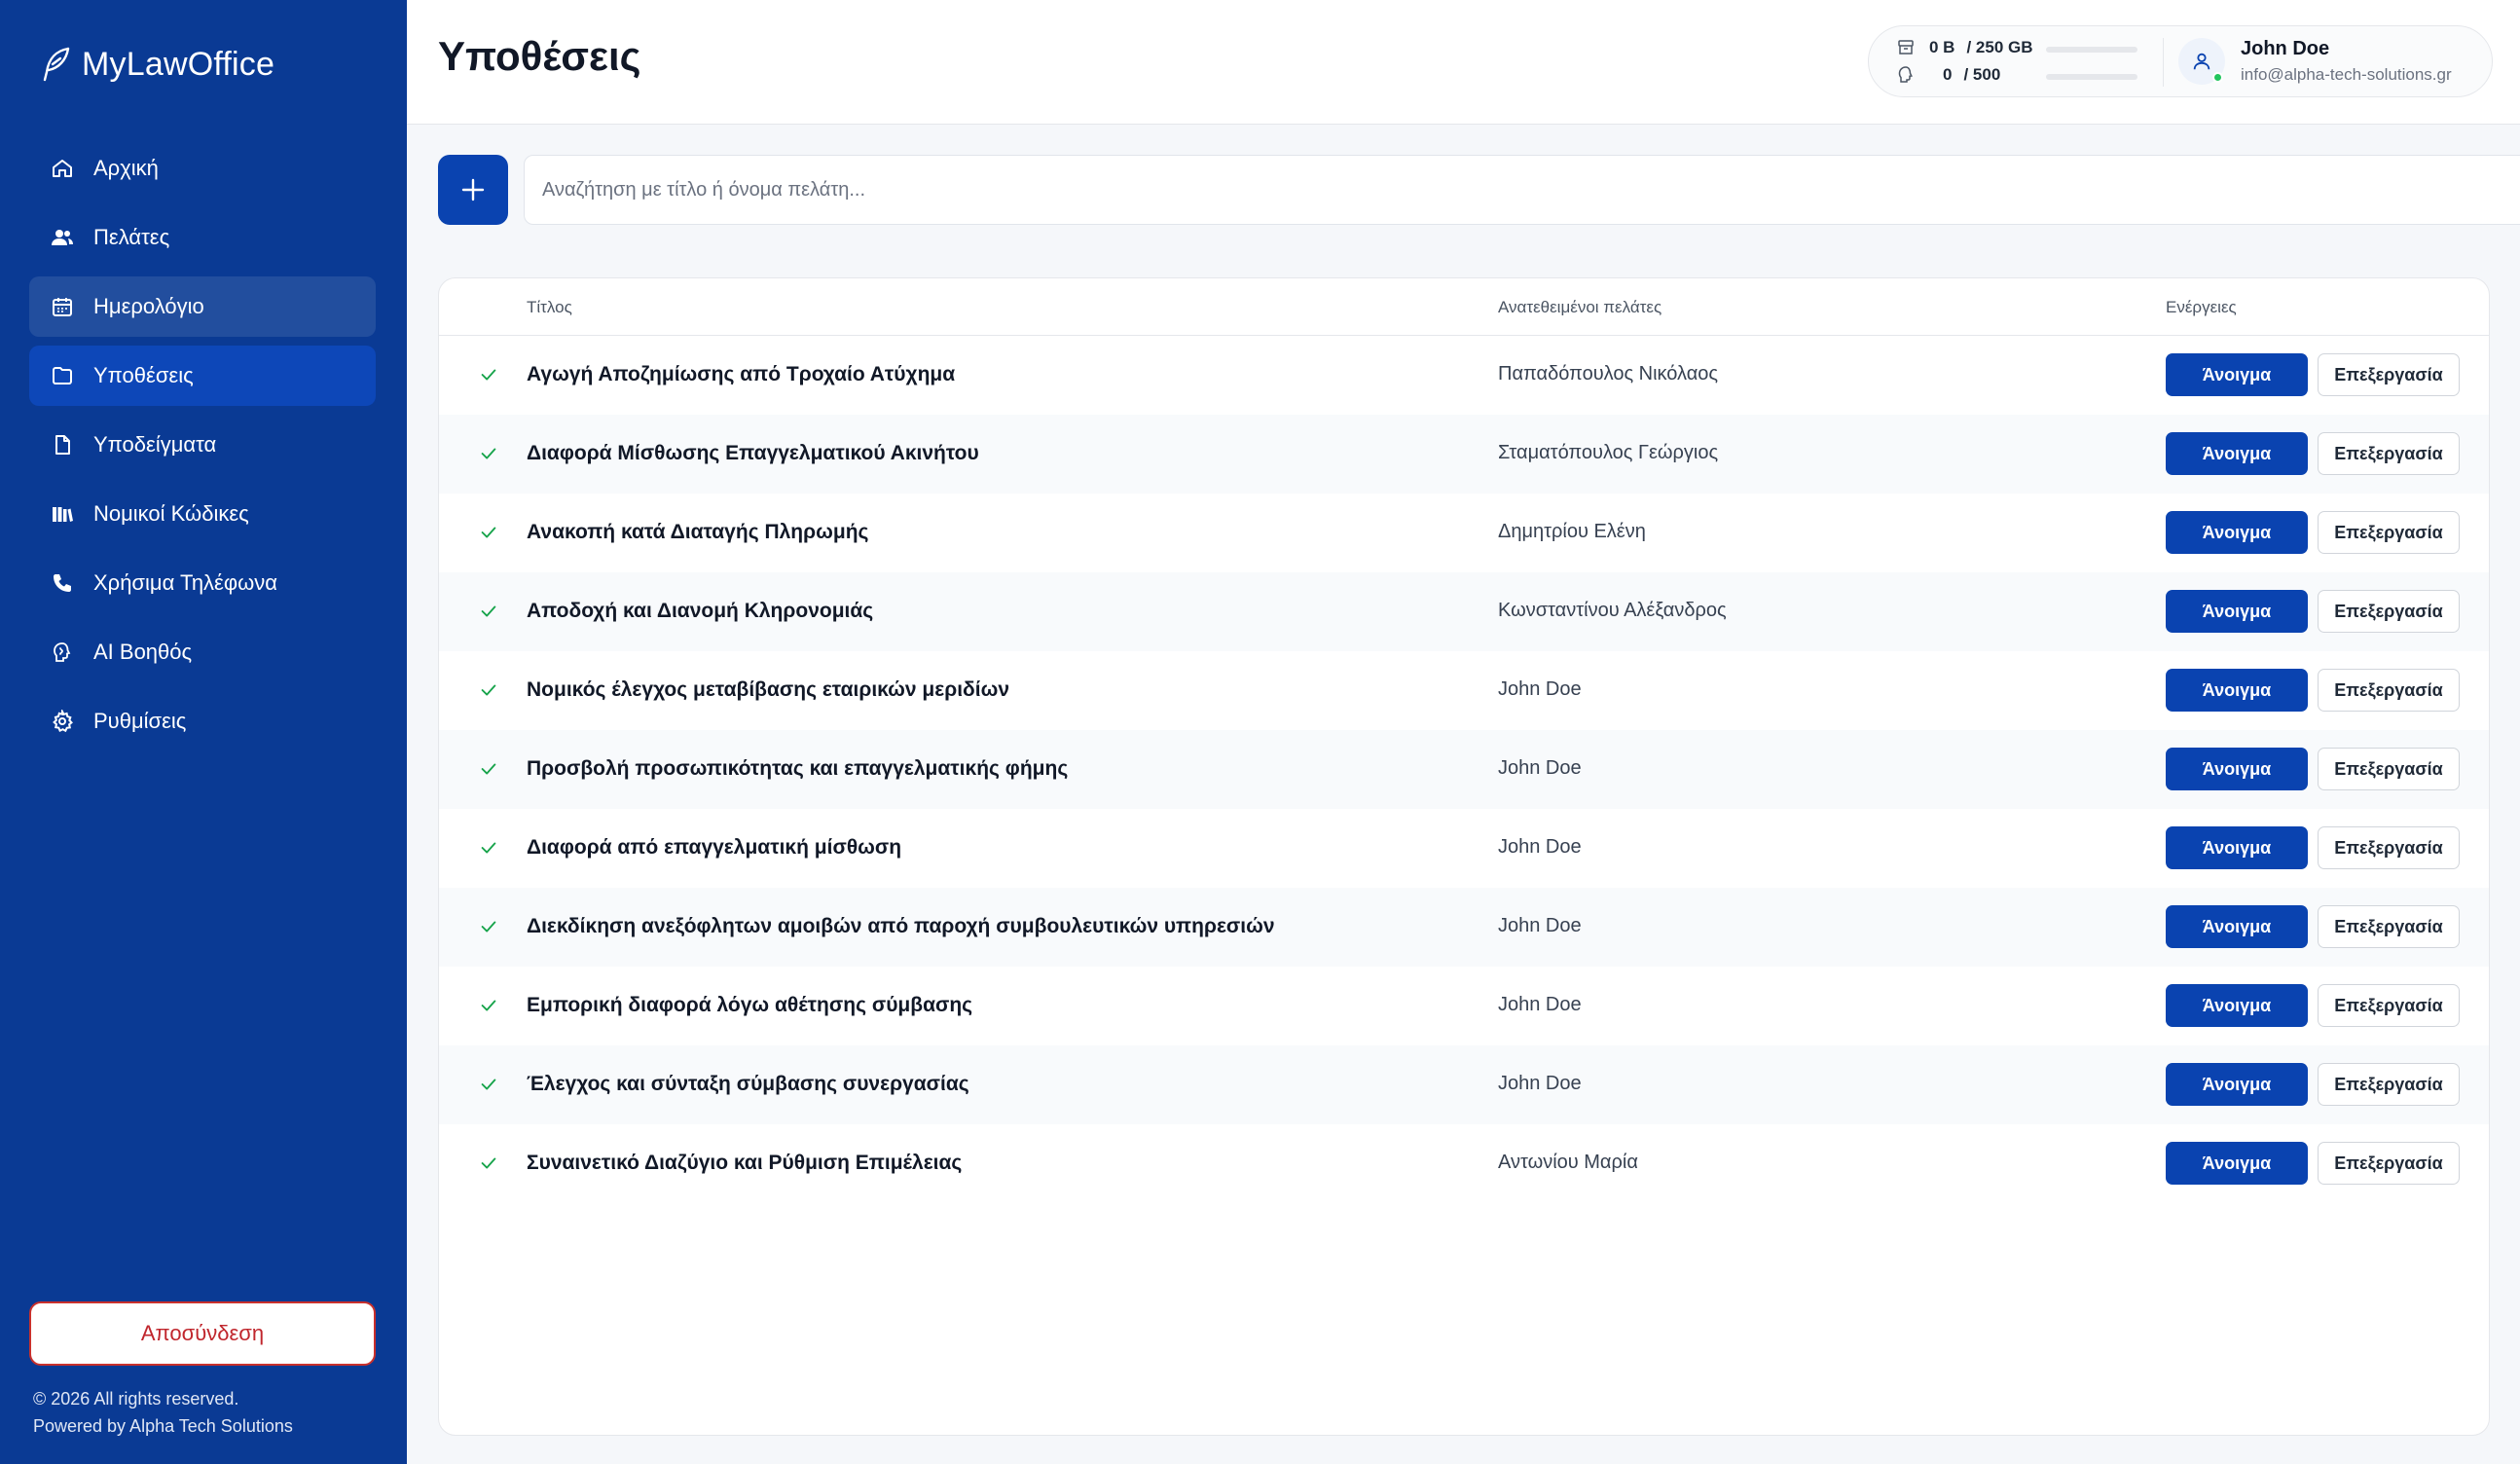 This screenshot has height=1464, width=2520. Describe the element at coordinates (56, 64) in the screenshot. I see `feather-pen-icon` at that location.